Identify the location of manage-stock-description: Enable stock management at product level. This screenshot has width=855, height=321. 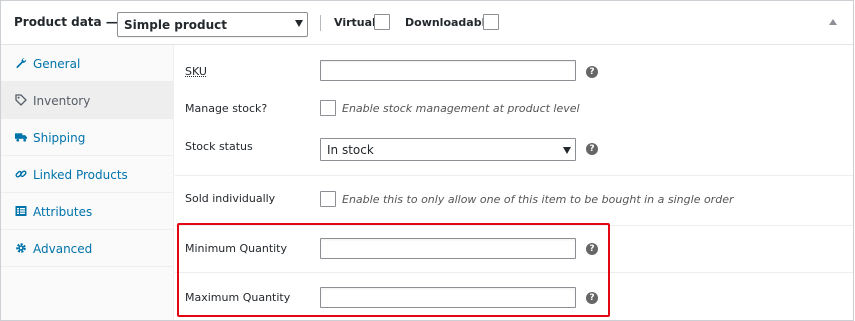
(461, 108).